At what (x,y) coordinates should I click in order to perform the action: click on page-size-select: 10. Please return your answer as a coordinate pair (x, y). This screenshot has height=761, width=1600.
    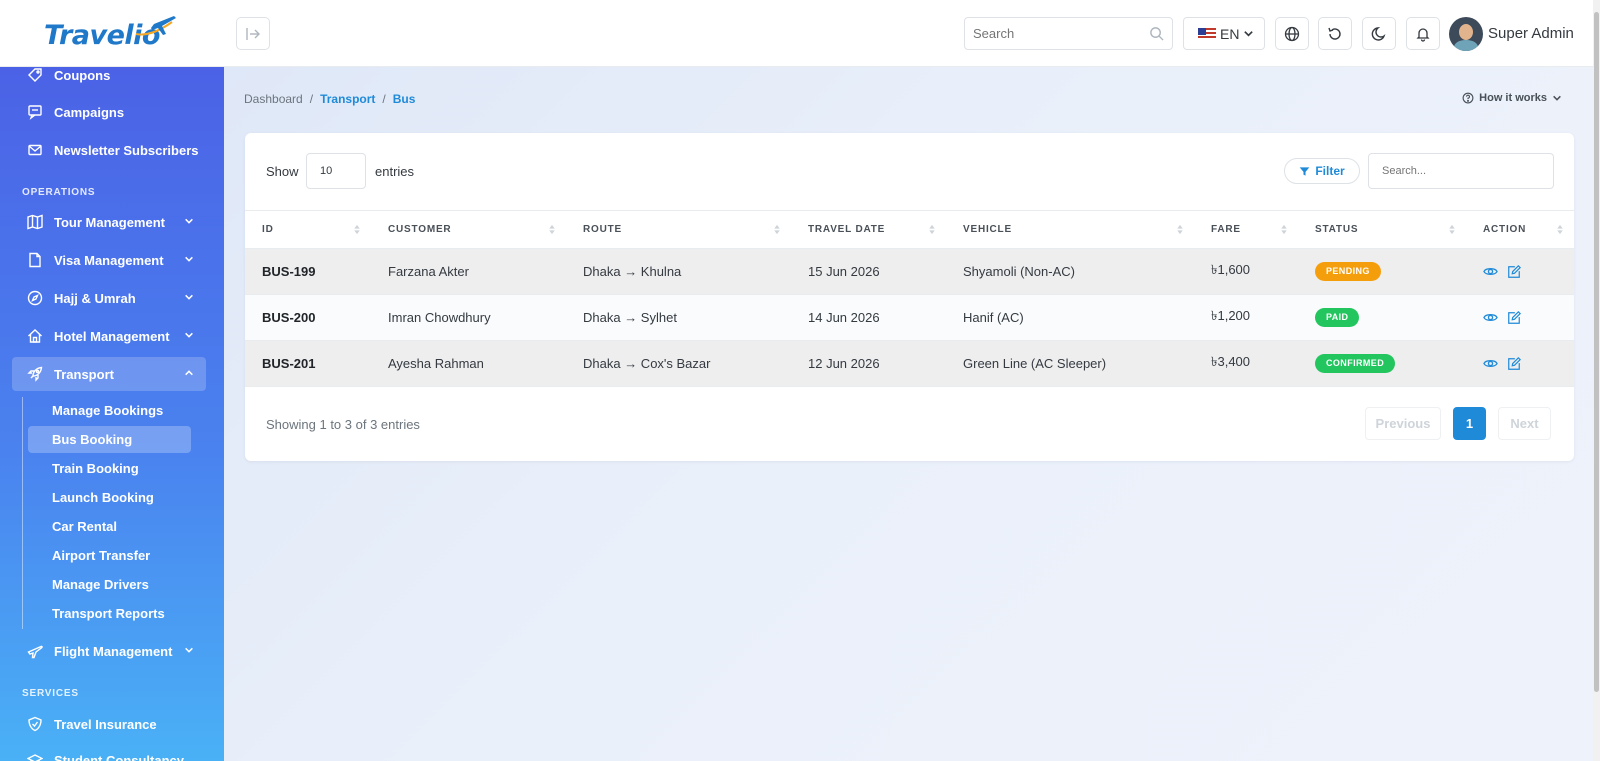
    Looking at the image, I should click on (336, 171).